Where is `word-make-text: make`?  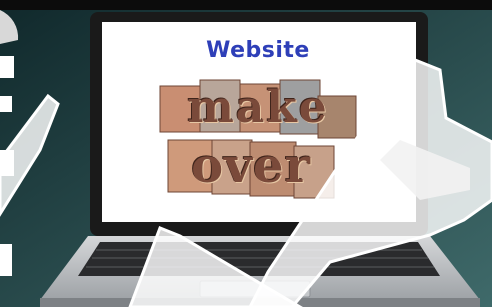
word-make-text: make is located at coordinates (258, 107).